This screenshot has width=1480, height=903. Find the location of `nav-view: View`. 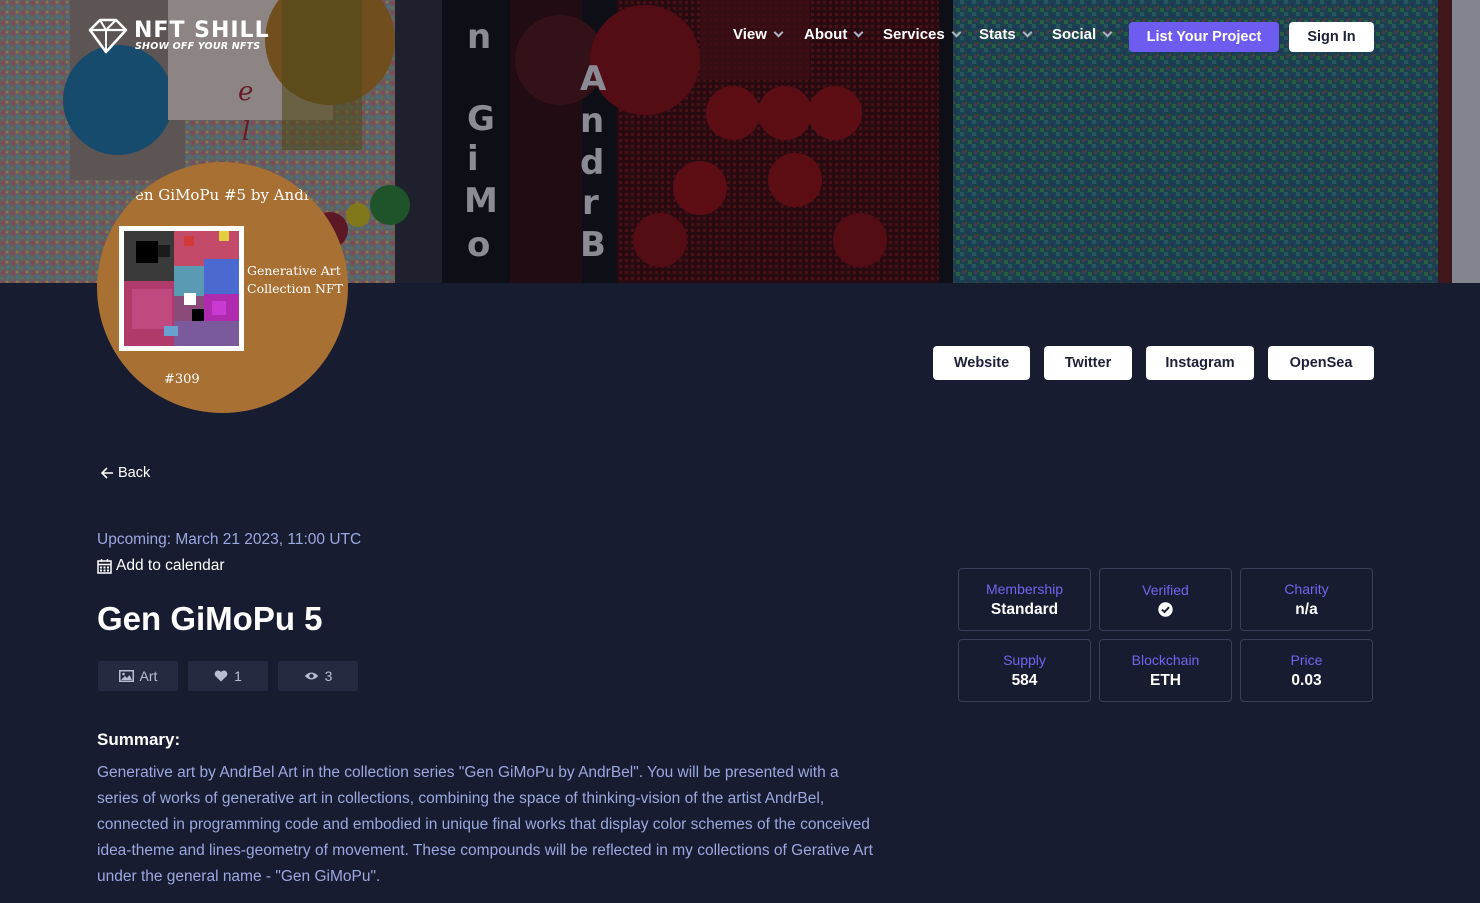

nav-view: View is located at coordinates (758, 34).